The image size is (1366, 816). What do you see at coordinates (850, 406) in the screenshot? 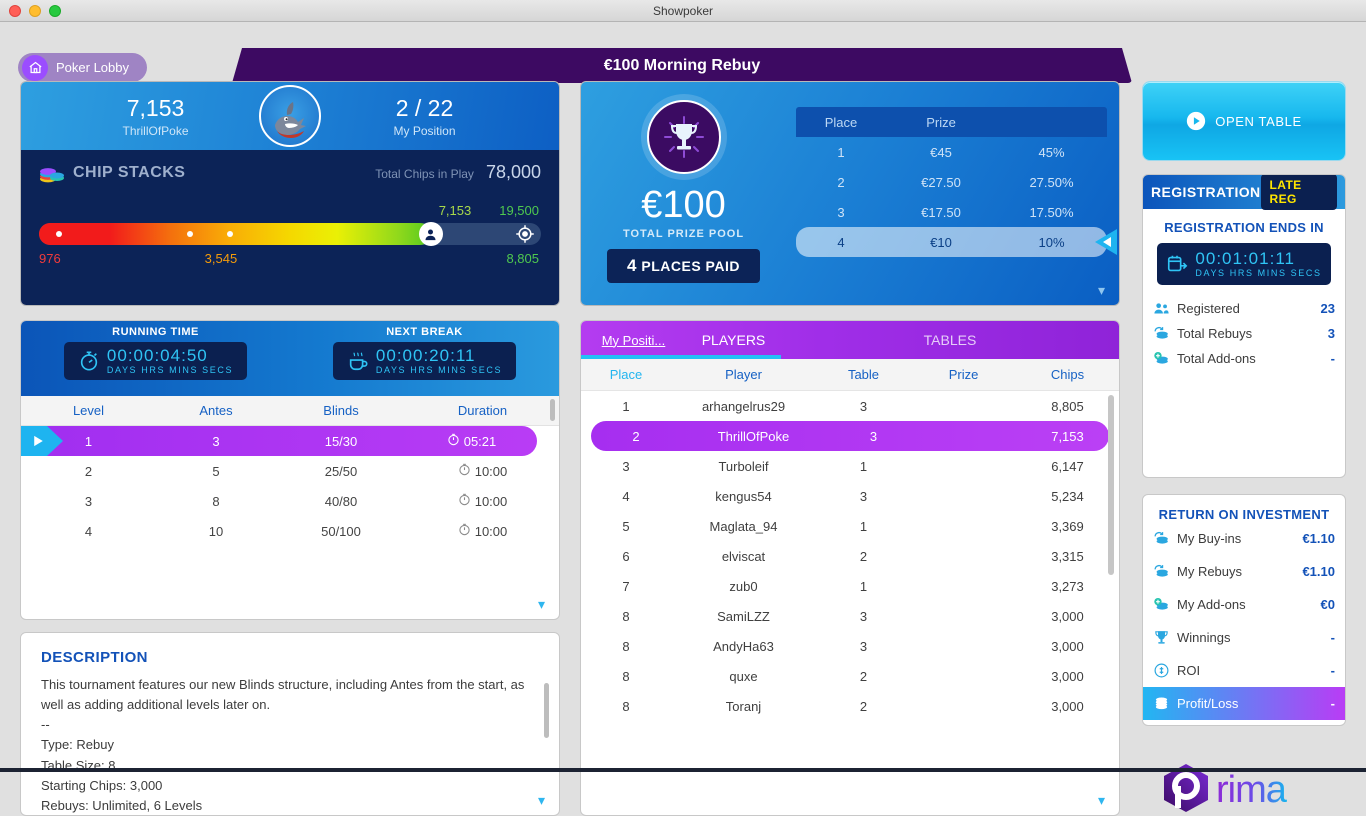
I see `player-row: 1 arhangelrus29 3 8,805` at bounding box center [850, 406].